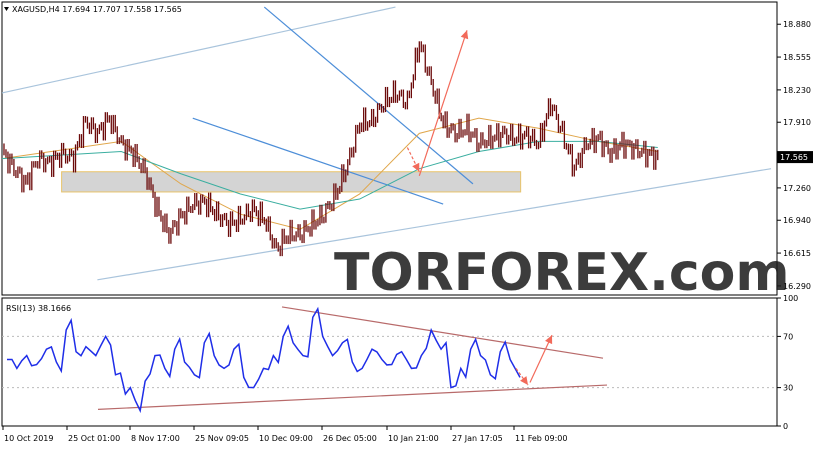  I want to click on time-tick-label-4: 10 Dec 09:00, so click(286, 438).